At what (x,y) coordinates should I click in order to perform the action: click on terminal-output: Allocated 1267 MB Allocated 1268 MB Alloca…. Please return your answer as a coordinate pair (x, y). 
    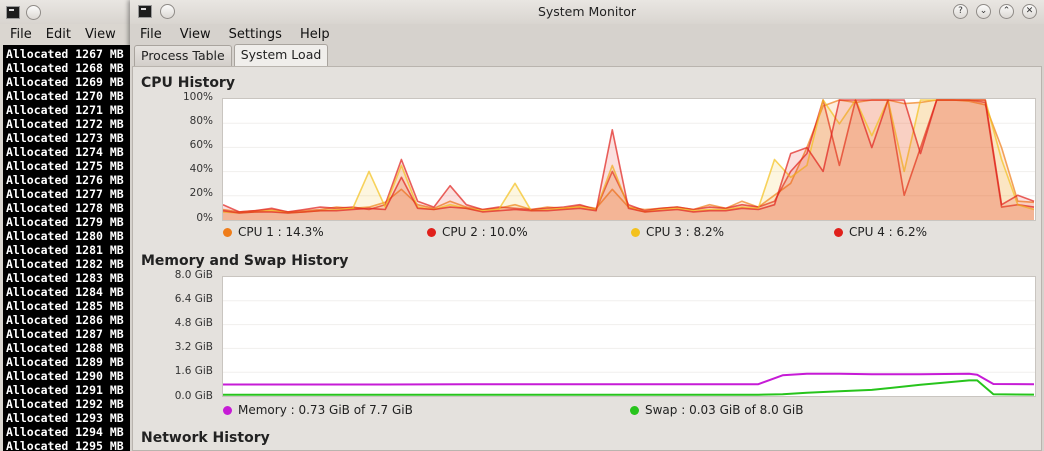
    Looking at the image, I should click on (66, 248).